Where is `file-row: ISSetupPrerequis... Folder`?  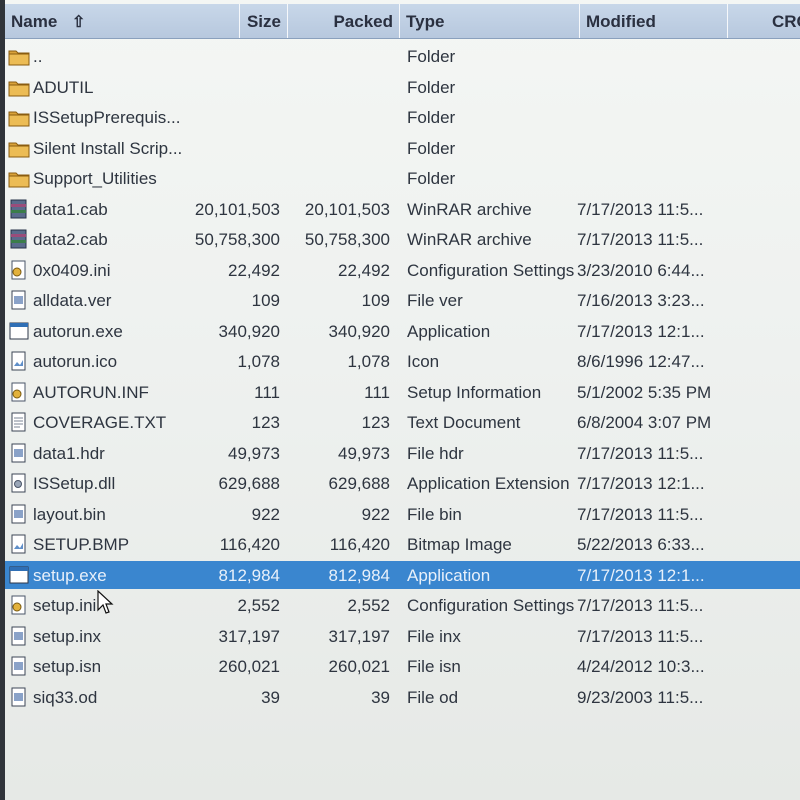
file-row: ISSetupPrerequis... Folder is located at coordinates (402, 117).